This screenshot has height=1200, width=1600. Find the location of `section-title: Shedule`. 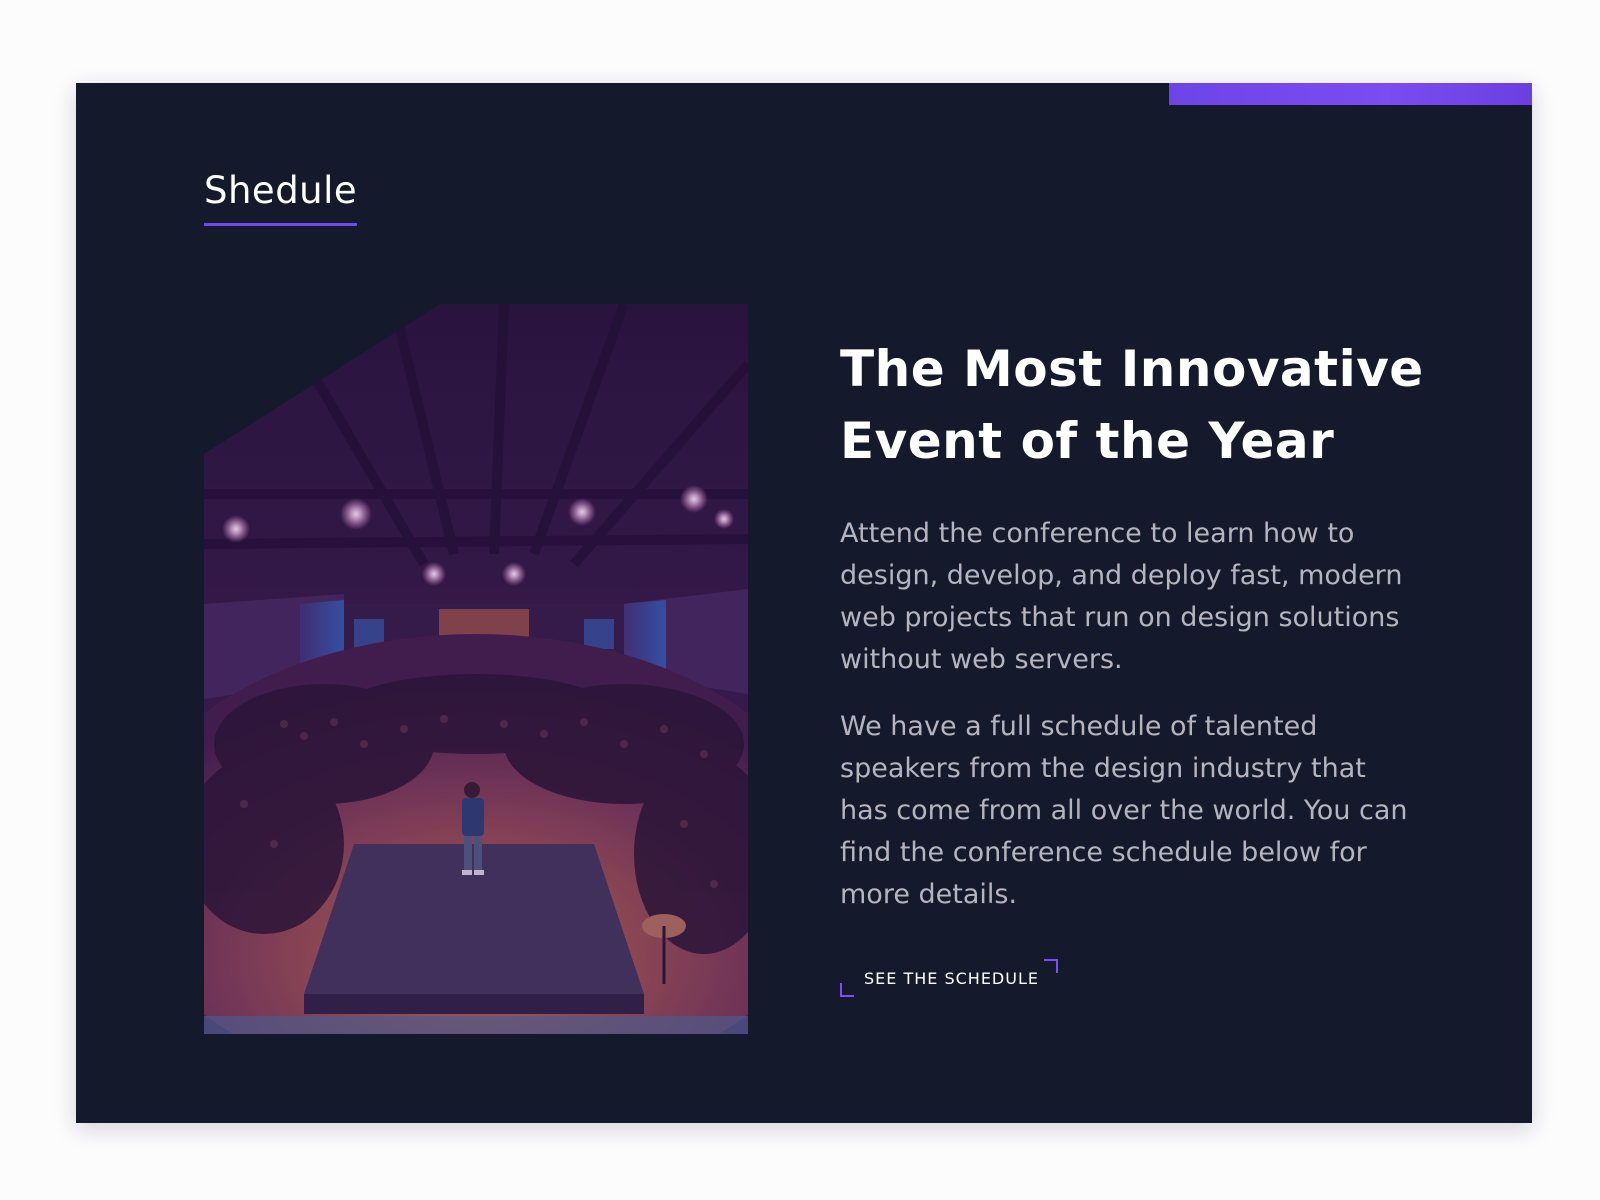

section-title: Shedule is located at coordinates (281, 197).